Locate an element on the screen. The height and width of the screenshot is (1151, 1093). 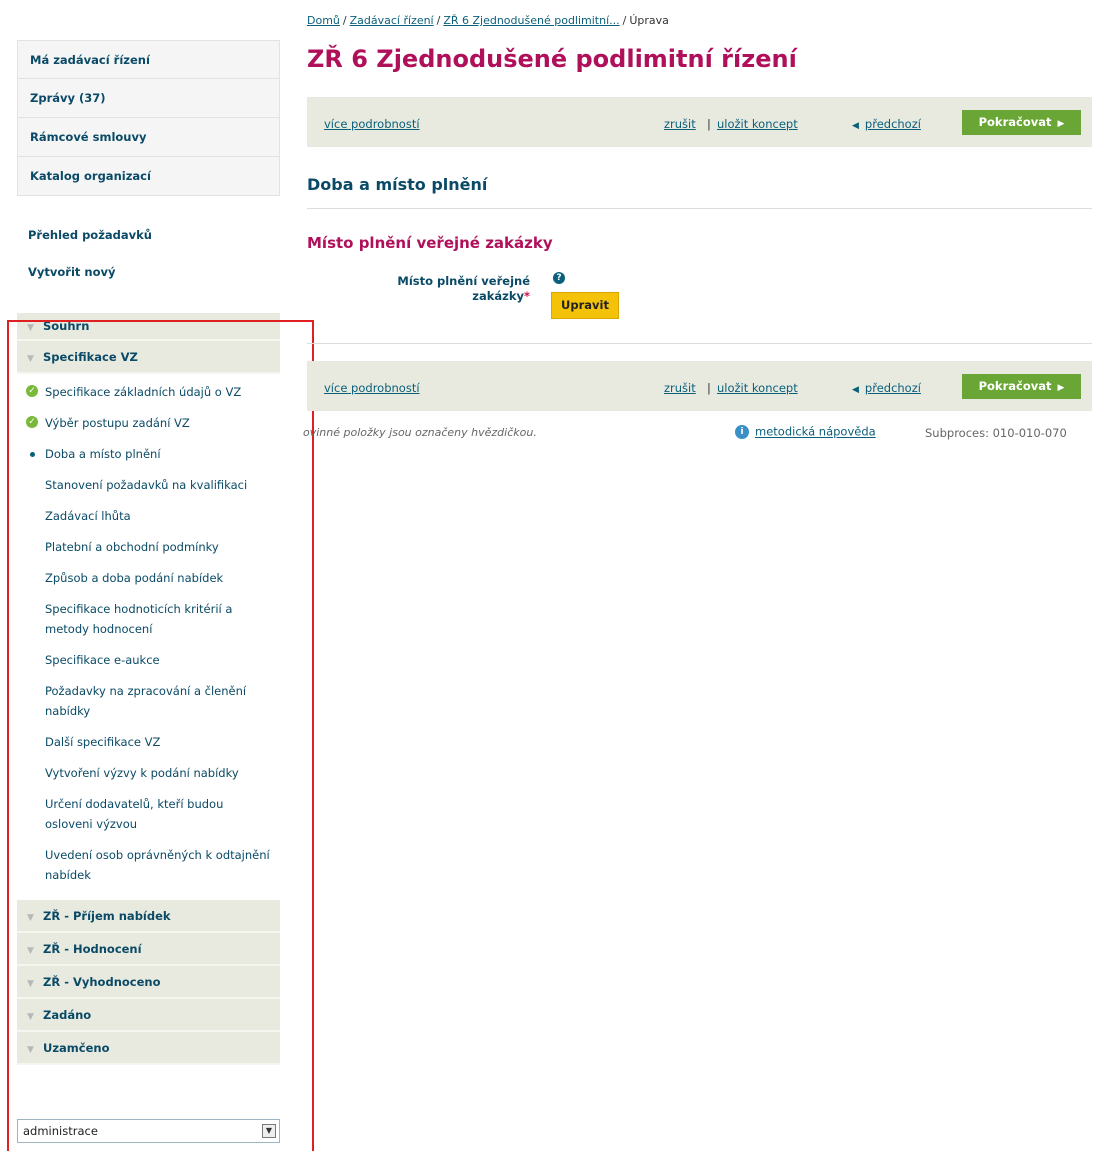
step-label: Stanovení požadavků na kvalifikaci is located at coordinates (146, 485).